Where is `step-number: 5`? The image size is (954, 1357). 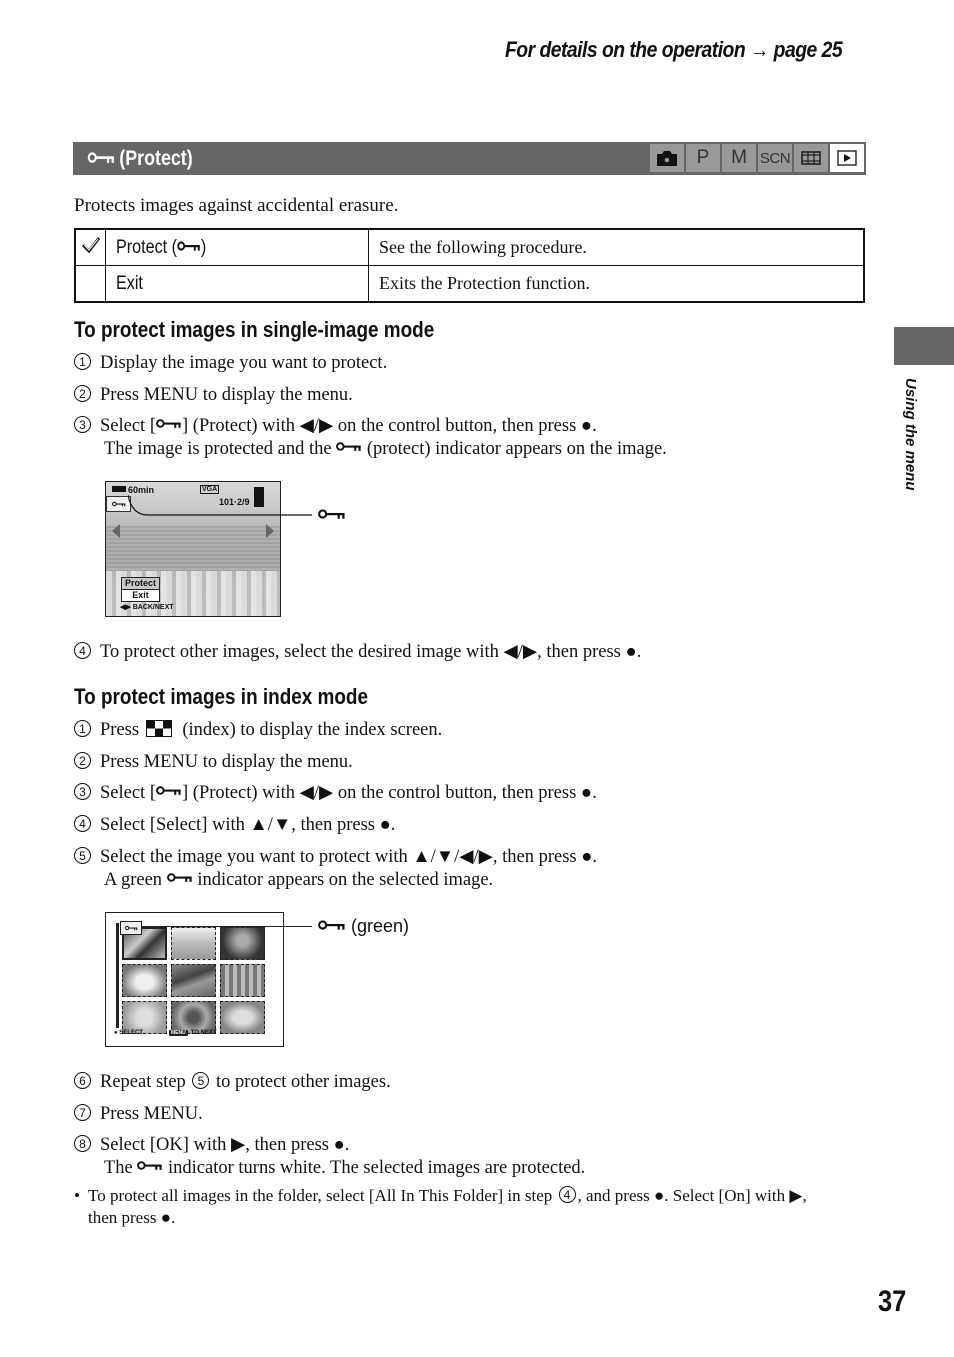
step-number: 5 is located at coordinates (82, 855).